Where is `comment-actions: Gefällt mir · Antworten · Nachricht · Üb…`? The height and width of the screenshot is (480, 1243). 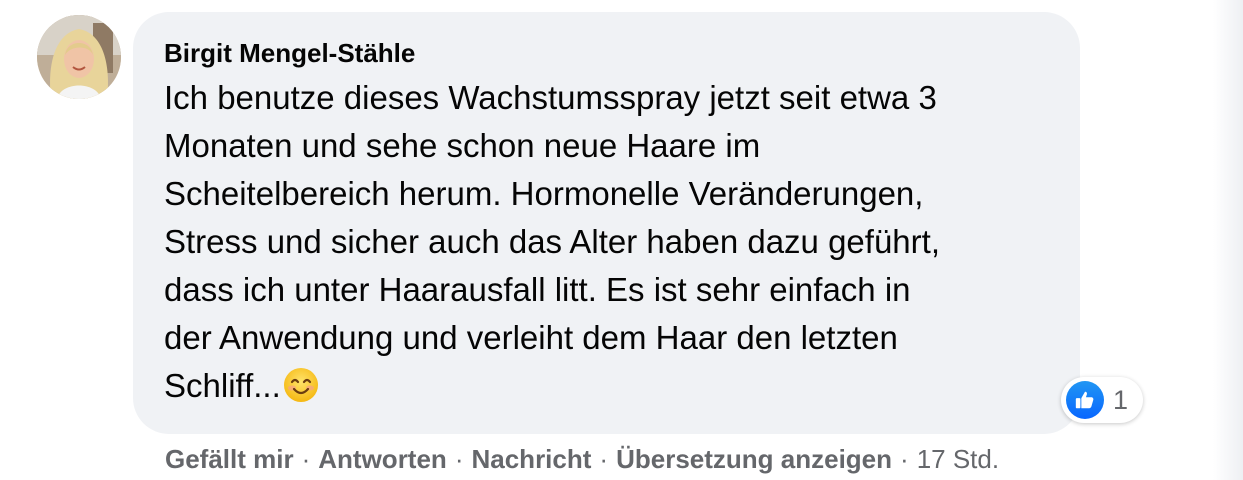 comment-actions: Gefällt mir · Antworten · Nachricht · Üb… is located at coordinates (582, 459).